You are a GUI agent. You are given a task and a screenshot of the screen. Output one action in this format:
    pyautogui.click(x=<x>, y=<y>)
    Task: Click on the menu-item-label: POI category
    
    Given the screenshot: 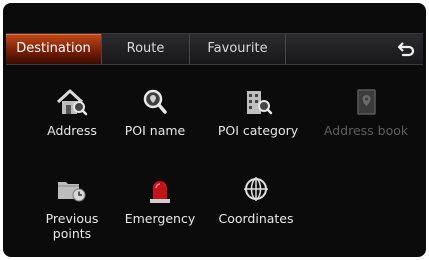 What is the action you would take?
    pyautogui.click(x=258, y=130)
    